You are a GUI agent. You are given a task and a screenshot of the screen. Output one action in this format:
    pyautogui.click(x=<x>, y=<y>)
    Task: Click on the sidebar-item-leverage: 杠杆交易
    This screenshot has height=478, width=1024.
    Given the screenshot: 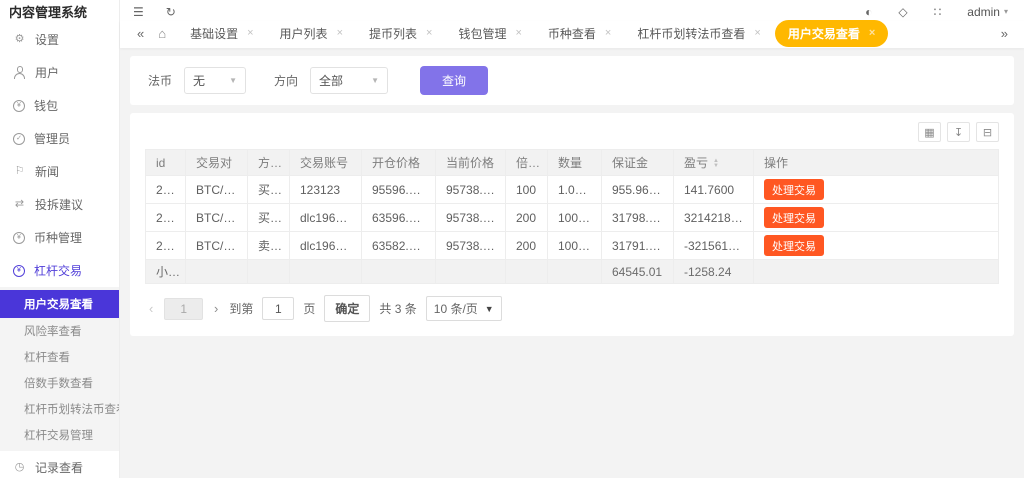 What is the action you would take?
    pyautogui.click(x=59, y=270)
    